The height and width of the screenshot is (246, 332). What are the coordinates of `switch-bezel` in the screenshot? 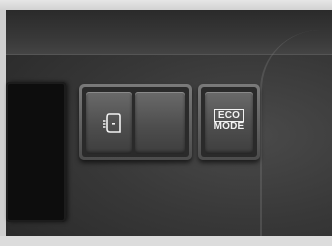 It's located at (135, 122).